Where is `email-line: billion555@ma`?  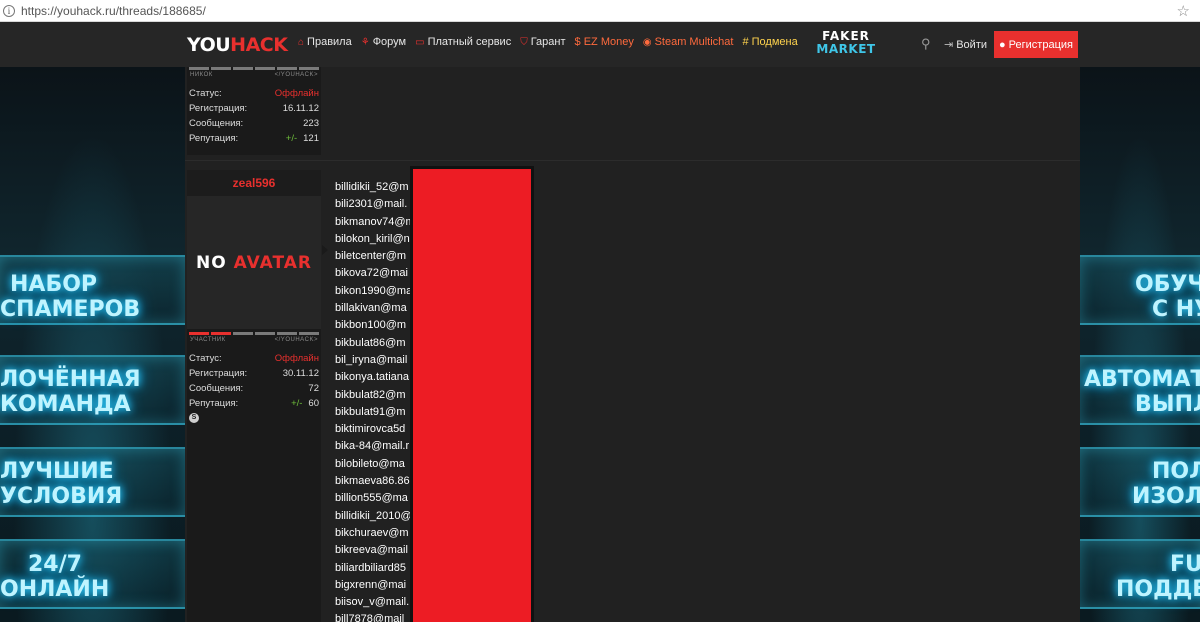
email-line: billion555@ma is located at coordinates (371, 498).